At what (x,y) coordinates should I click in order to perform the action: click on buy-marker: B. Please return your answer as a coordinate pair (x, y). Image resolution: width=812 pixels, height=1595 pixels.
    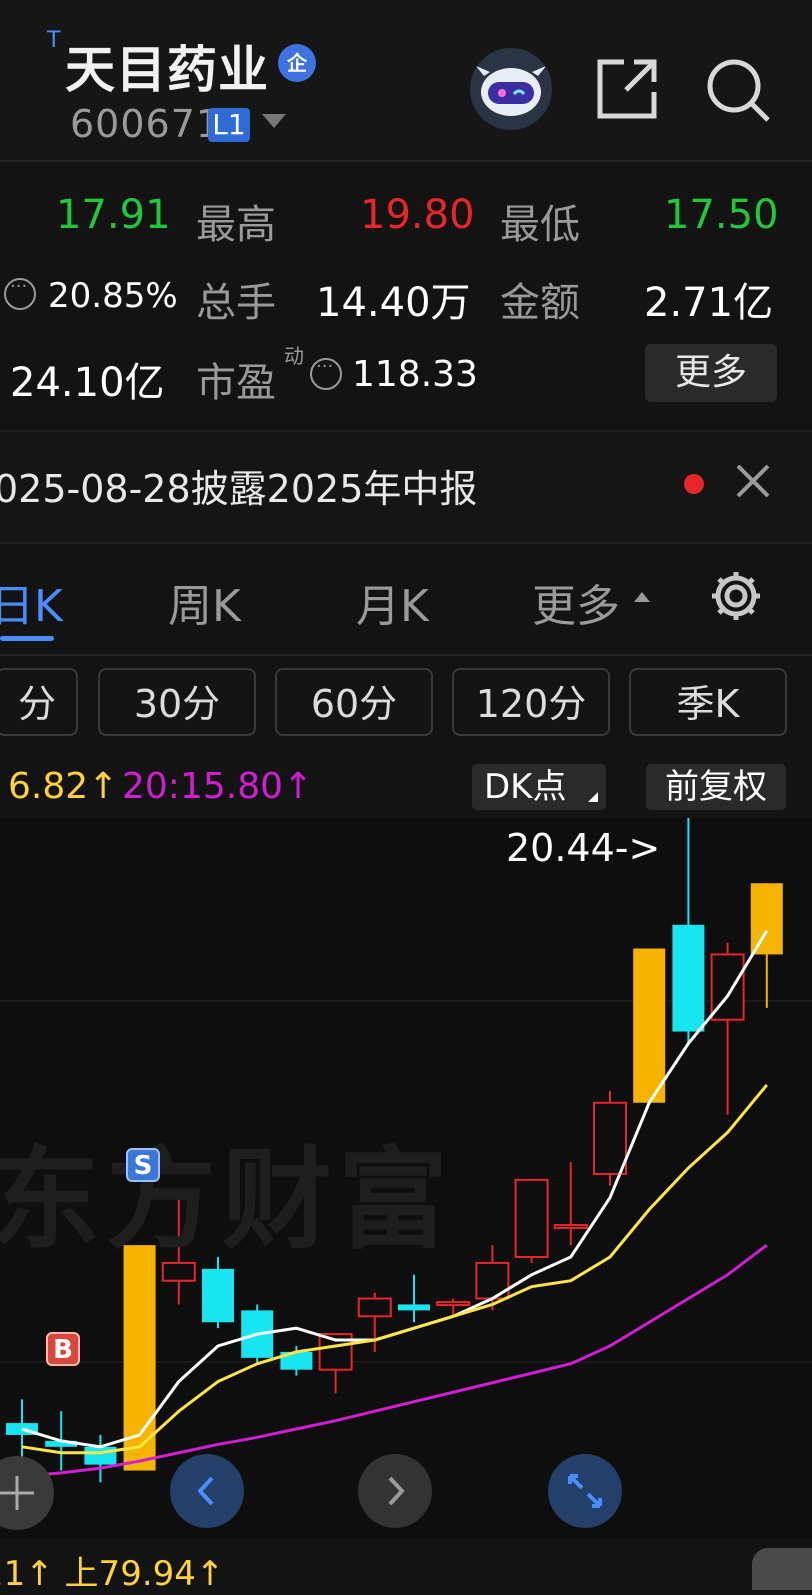
    Looking at the image, I should click on (63, 1349).